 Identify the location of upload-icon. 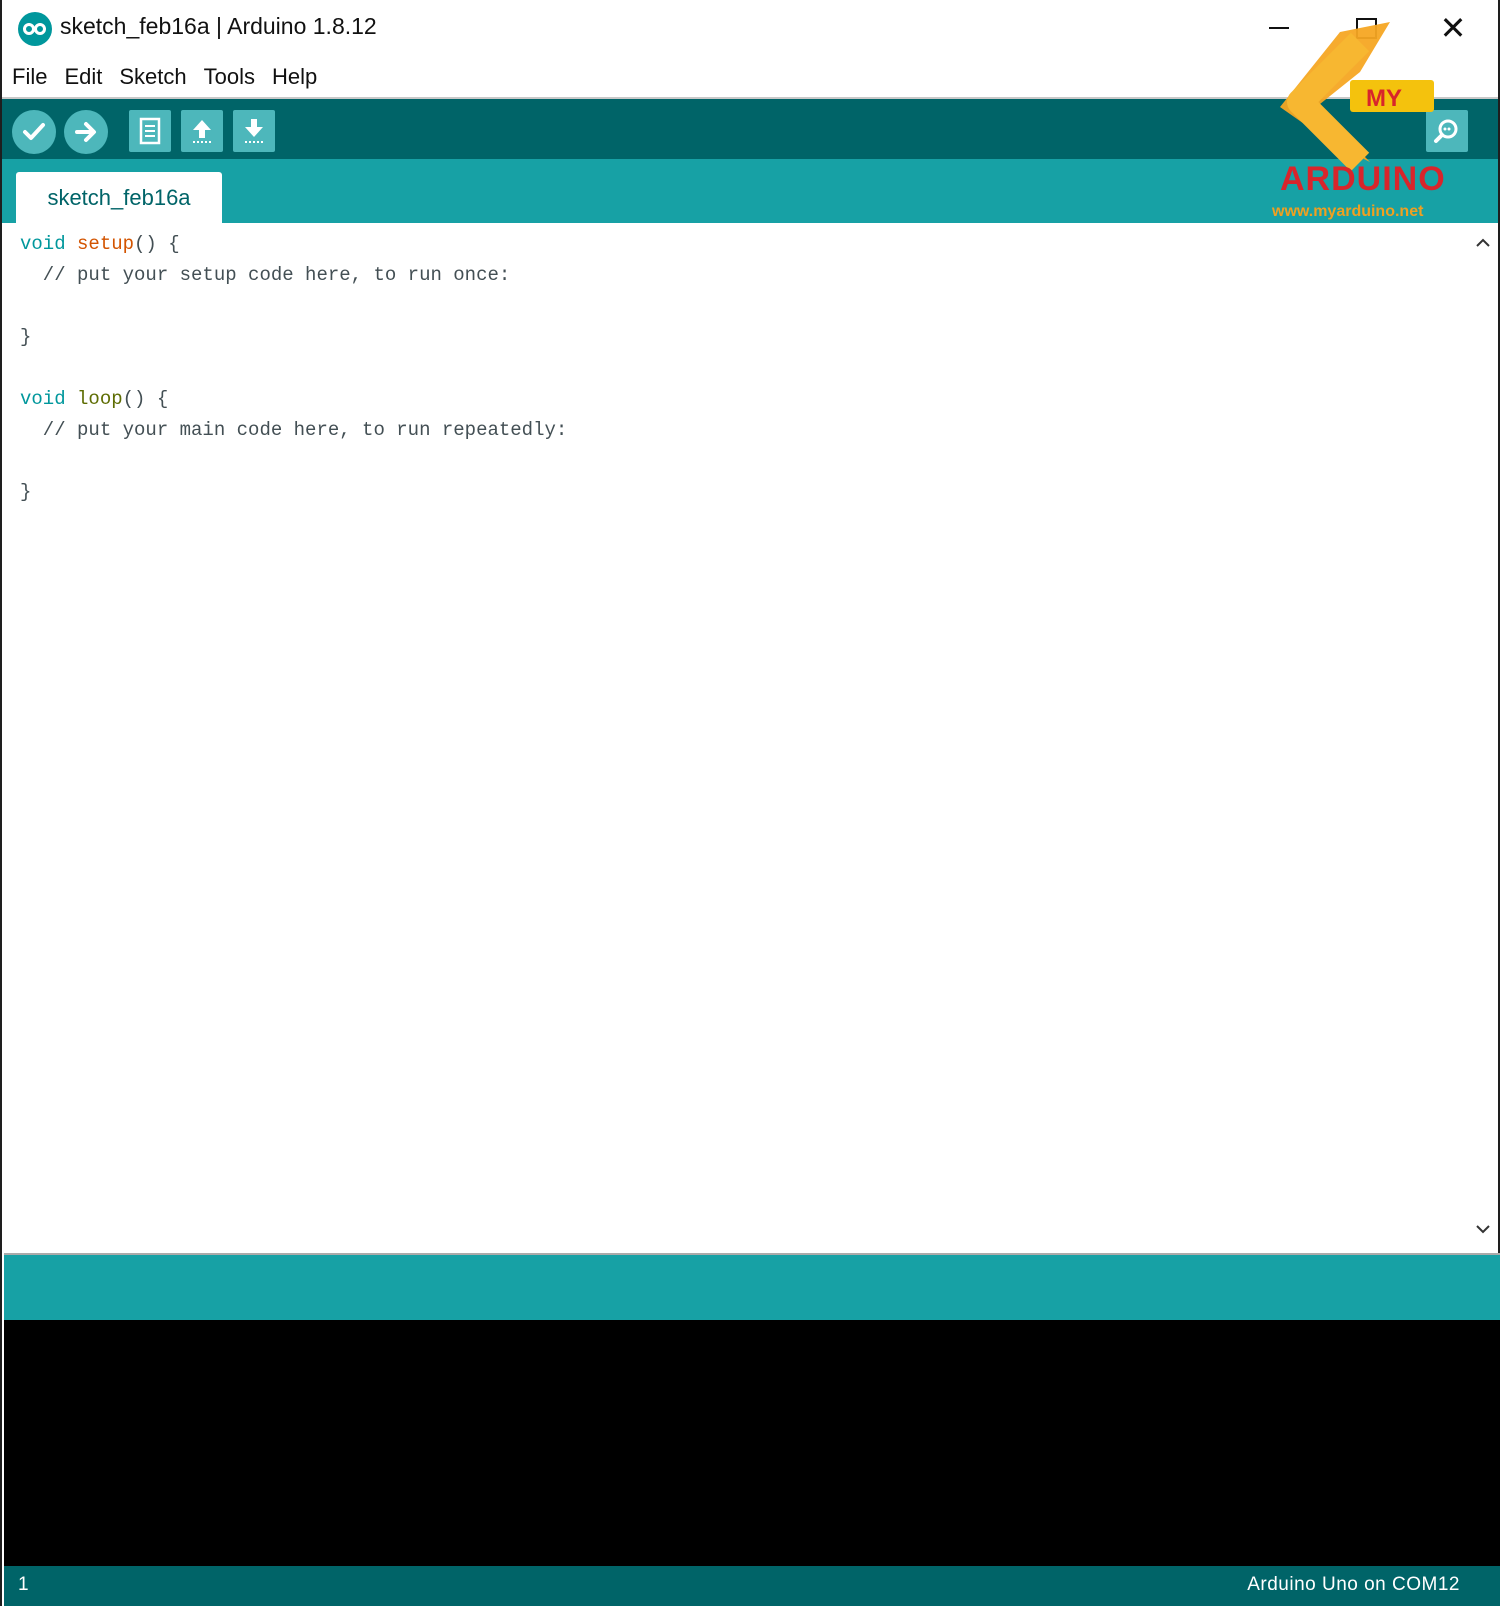
(85, 132).